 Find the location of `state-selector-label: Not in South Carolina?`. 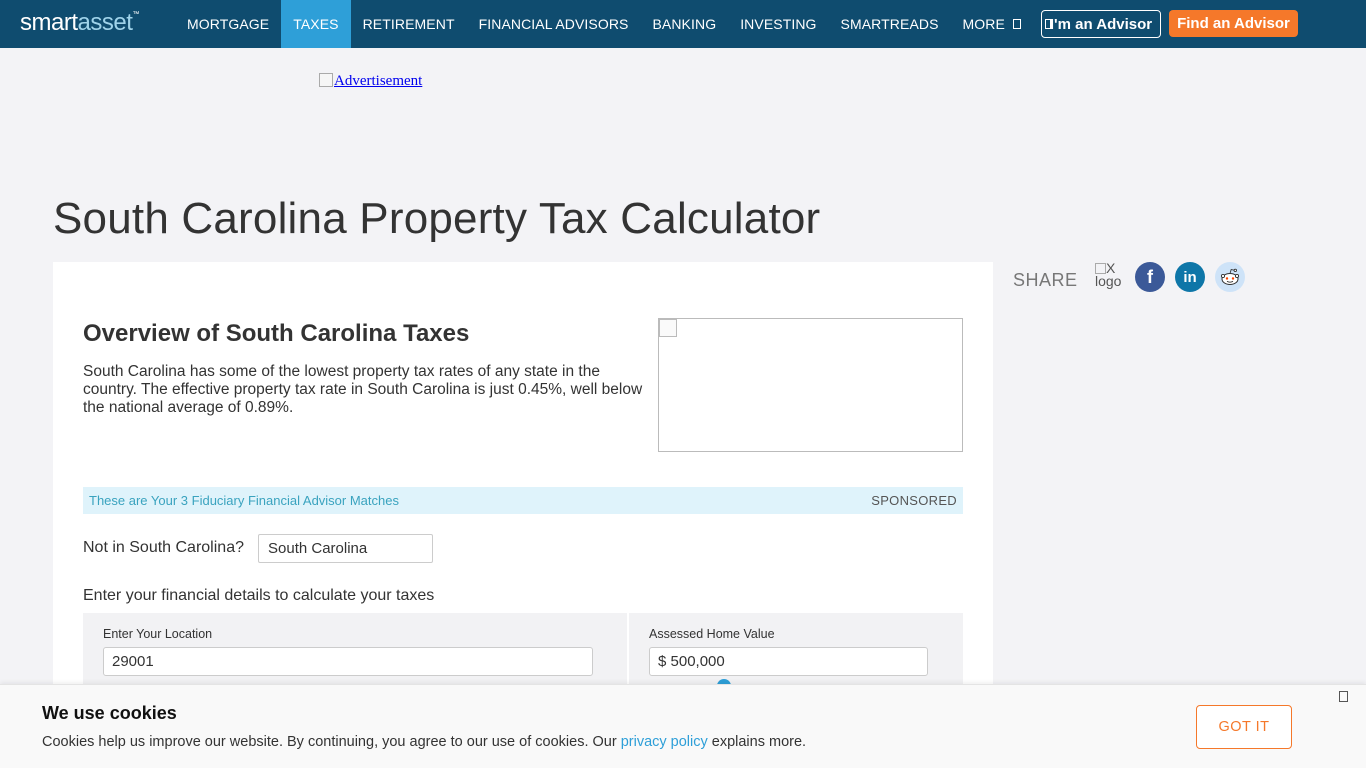

state-selector-label: Not in South Carolina? is located at coordinates (163, 547).